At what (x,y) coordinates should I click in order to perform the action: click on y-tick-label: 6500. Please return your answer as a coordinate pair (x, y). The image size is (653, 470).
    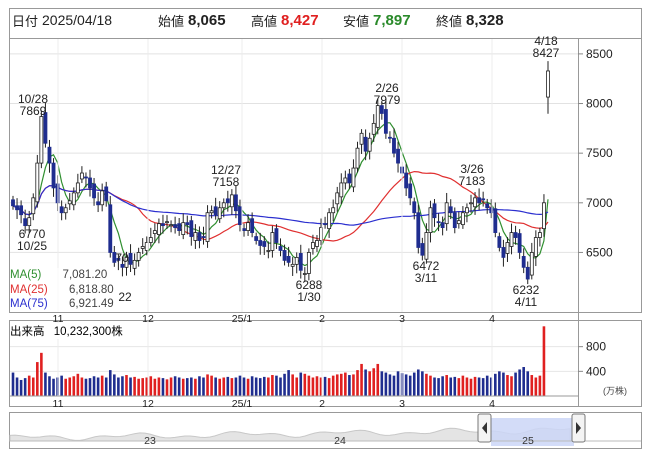
    Looking at the image, I should click on (599, 252).